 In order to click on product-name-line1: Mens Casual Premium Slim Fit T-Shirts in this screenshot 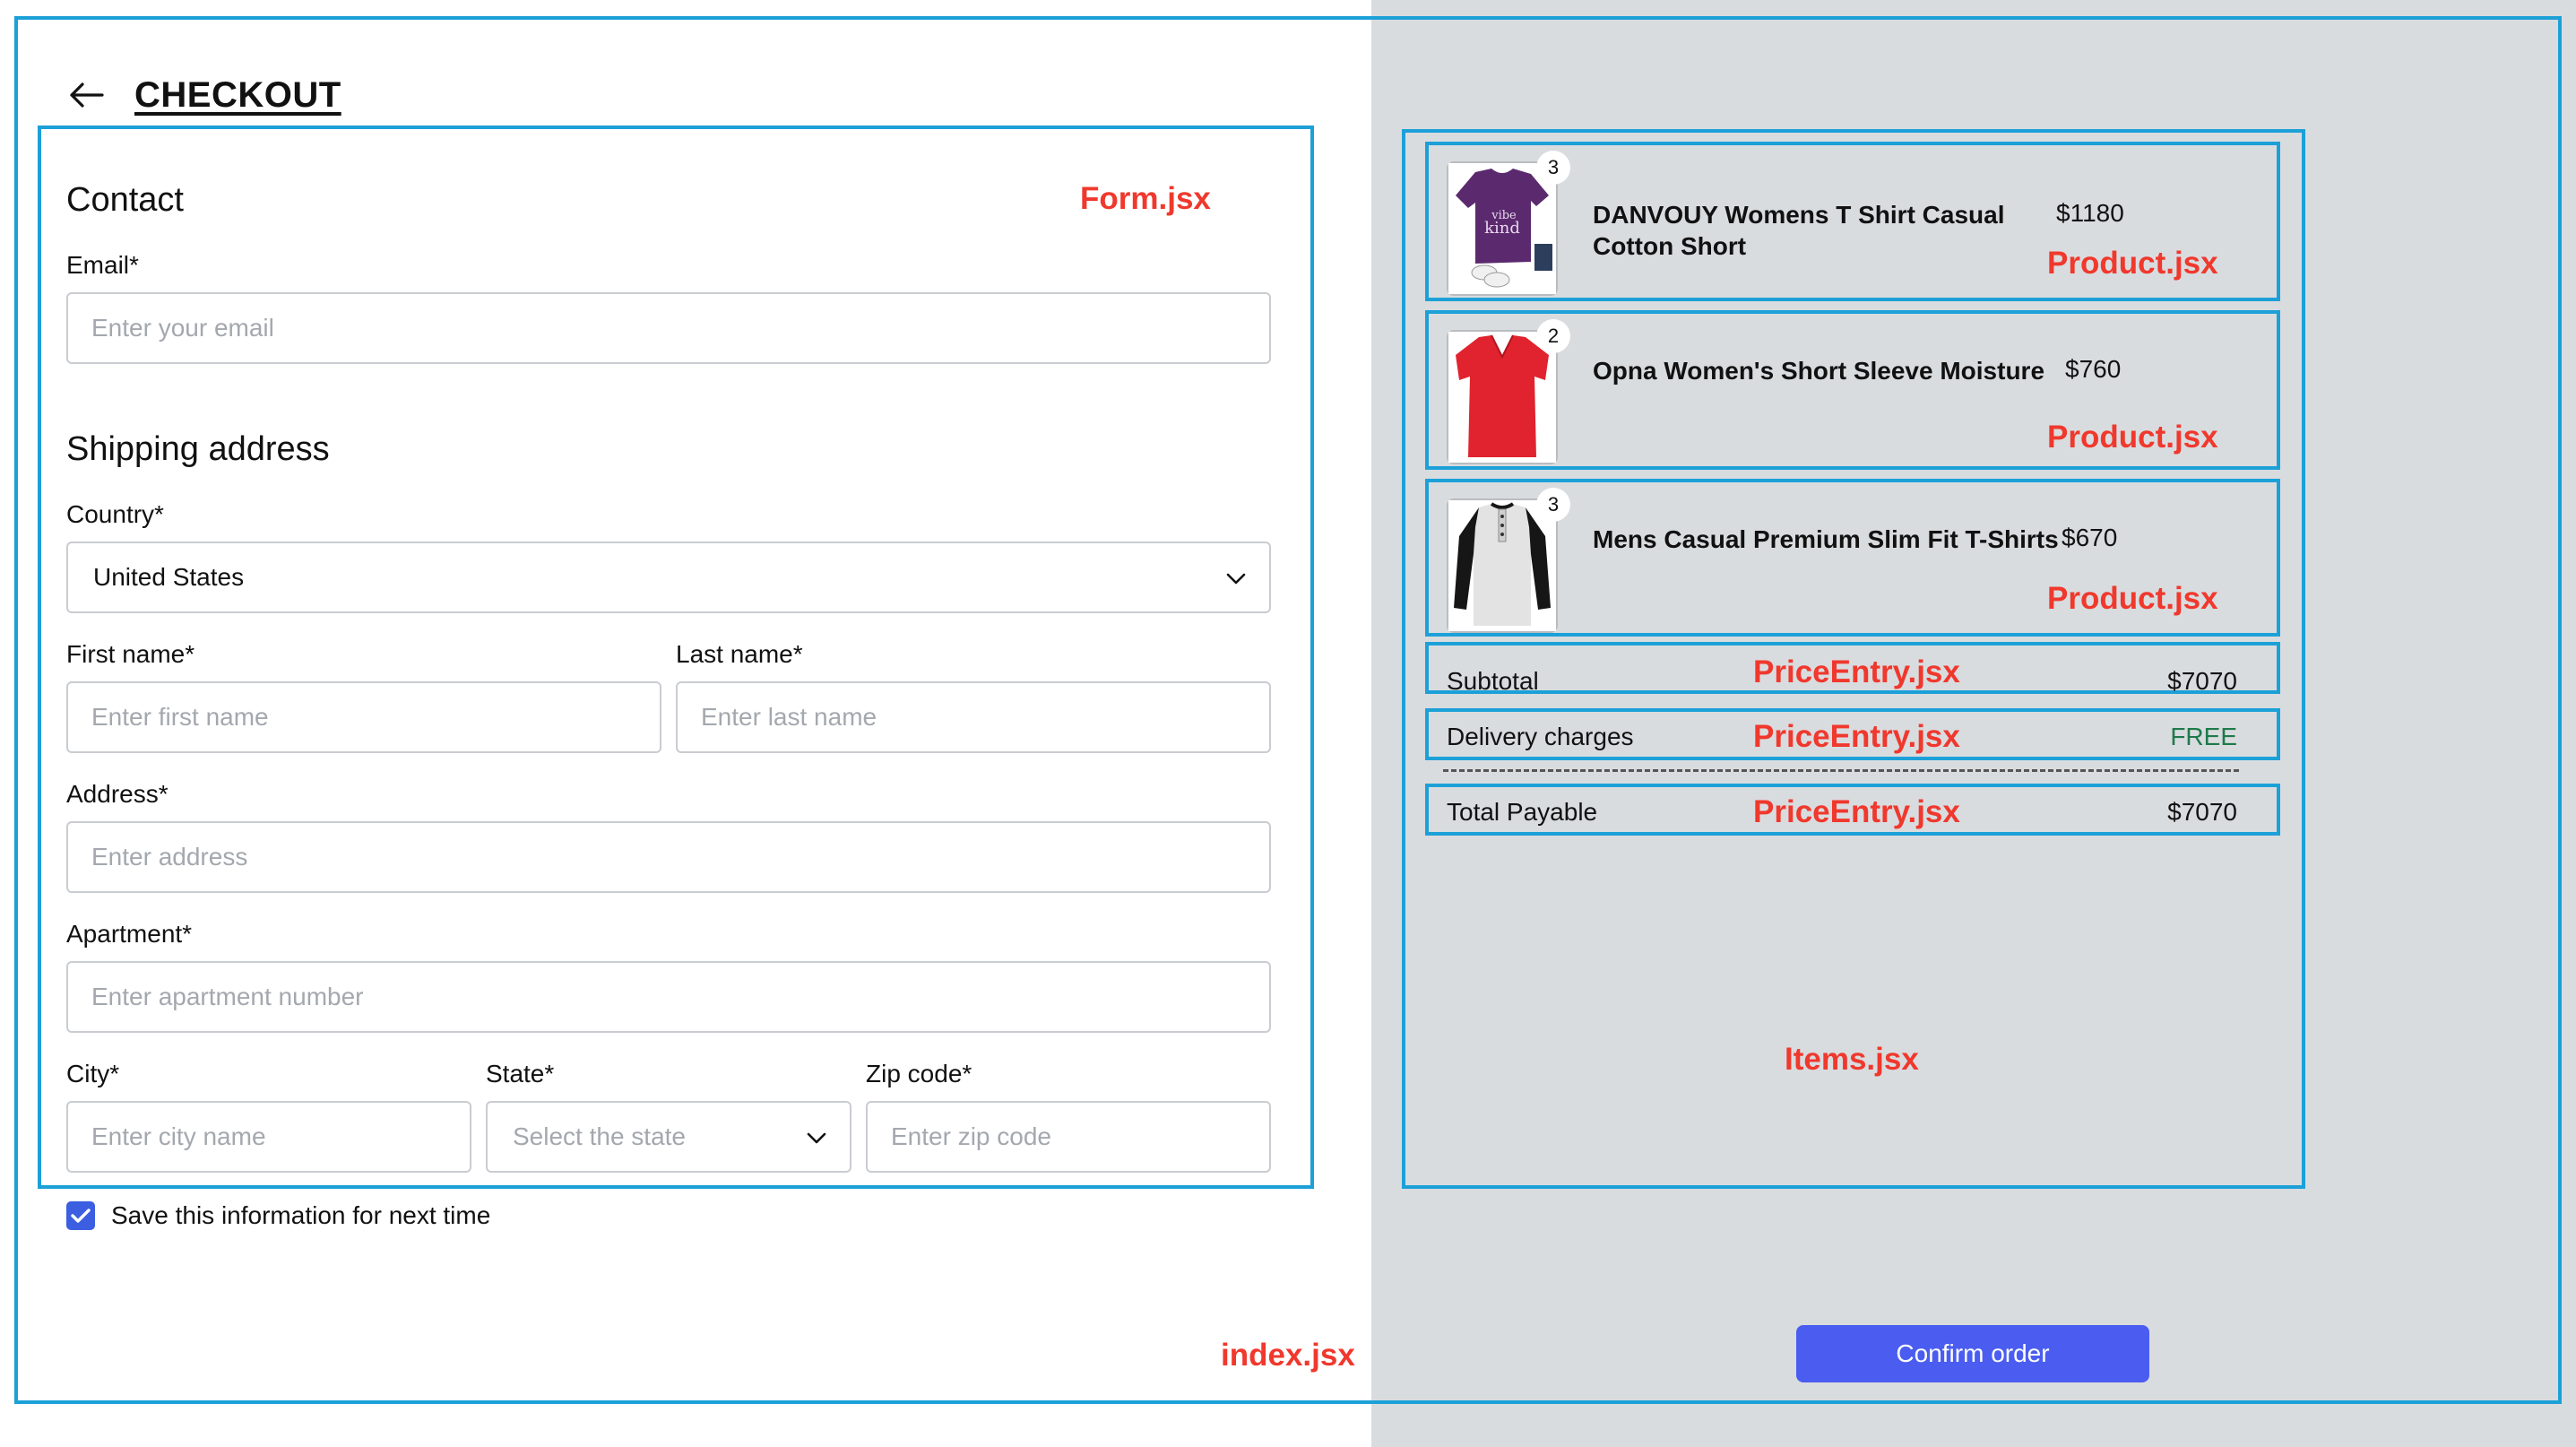, I will do `click(1826, 539)`.